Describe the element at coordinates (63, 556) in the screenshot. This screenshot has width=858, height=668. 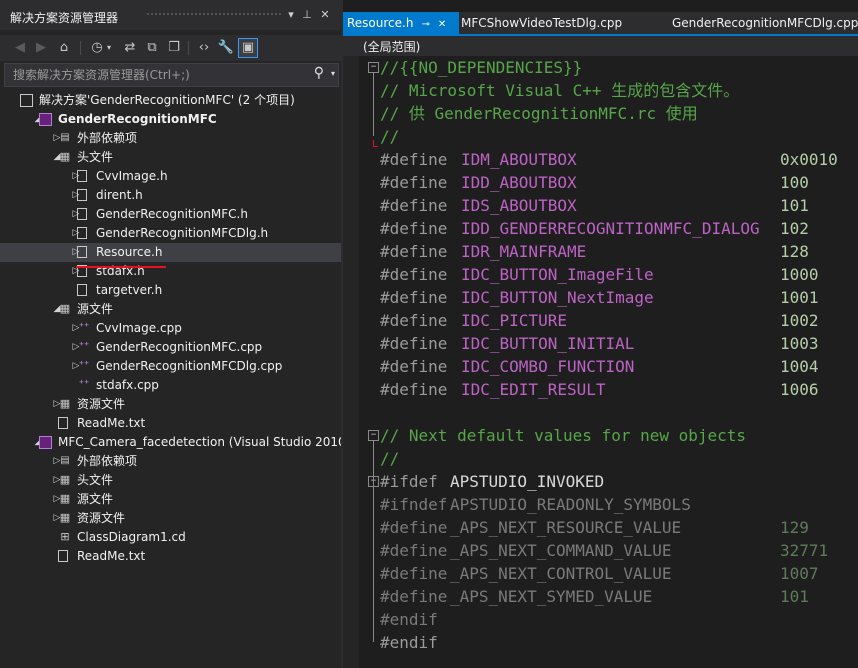
I see `text-file-icon` at that location.